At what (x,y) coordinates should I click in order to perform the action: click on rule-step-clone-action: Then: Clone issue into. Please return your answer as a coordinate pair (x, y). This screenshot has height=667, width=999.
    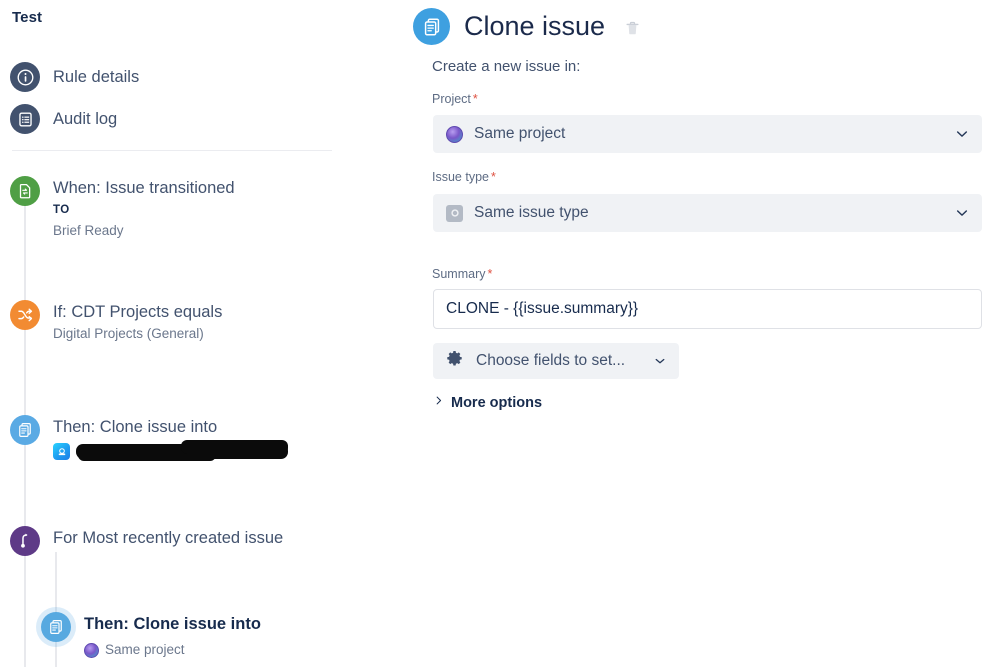
    Looking at the image, I should click on (149, 438).